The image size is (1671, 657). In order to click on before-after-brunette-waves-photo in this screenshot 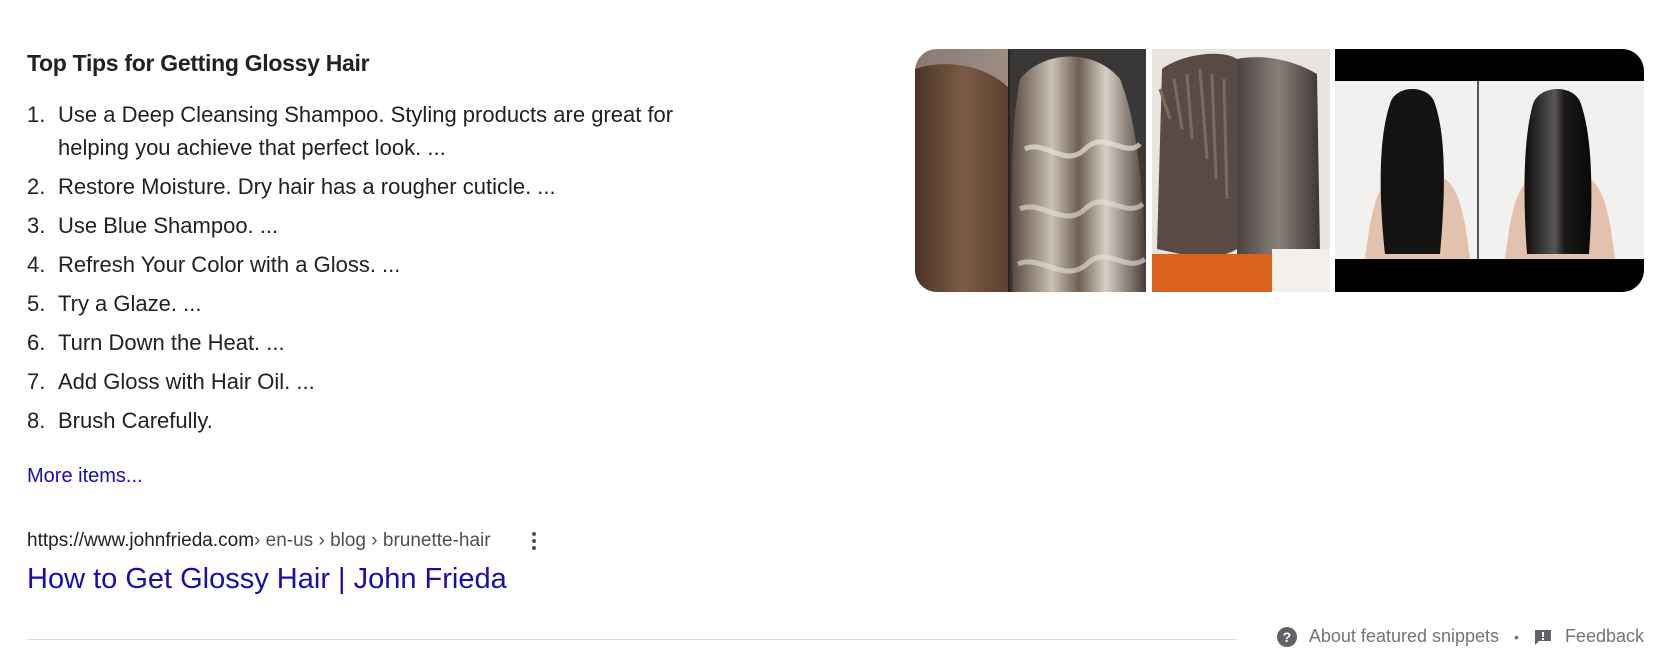, I will do `click(1030, 170)`.